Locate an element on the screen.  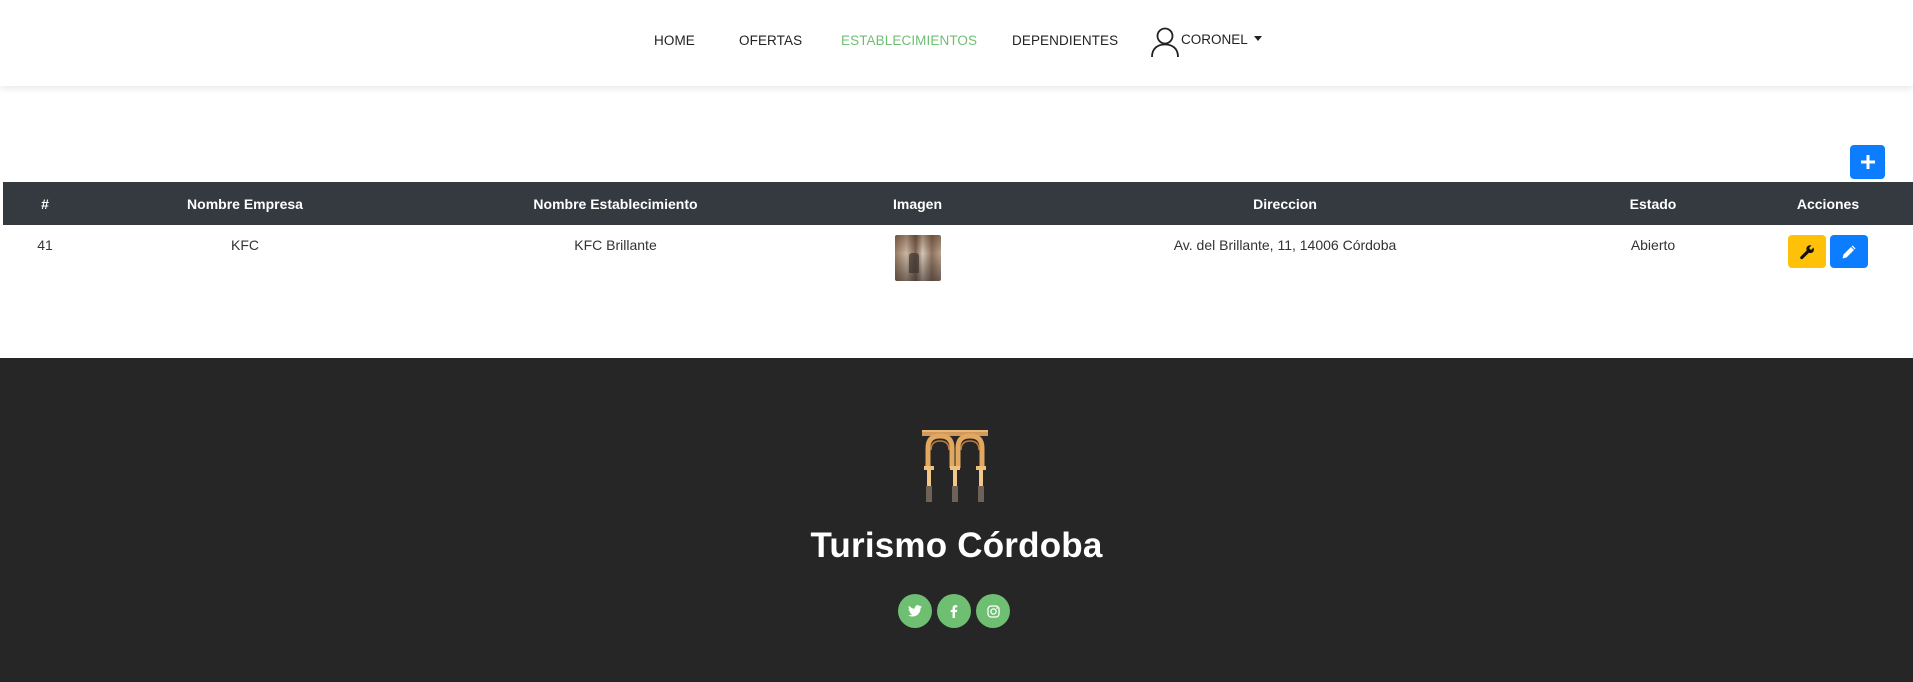
cell-acciones is located at coordinates (1828, 257).